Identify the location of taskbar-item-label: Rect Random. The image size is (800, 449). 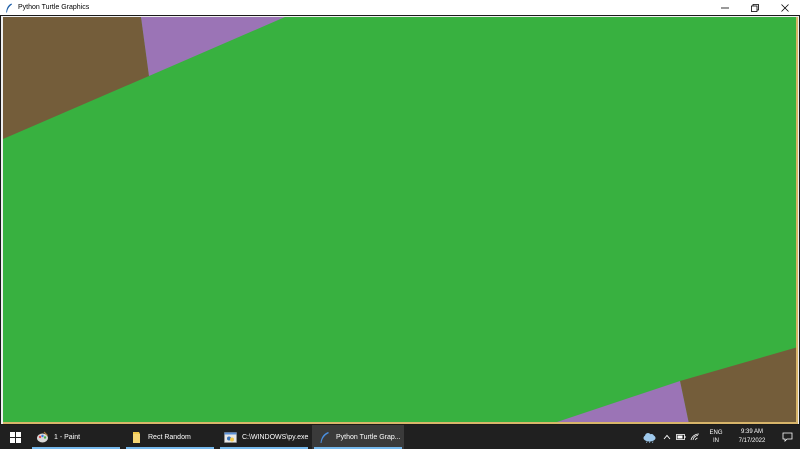
(169, 437).